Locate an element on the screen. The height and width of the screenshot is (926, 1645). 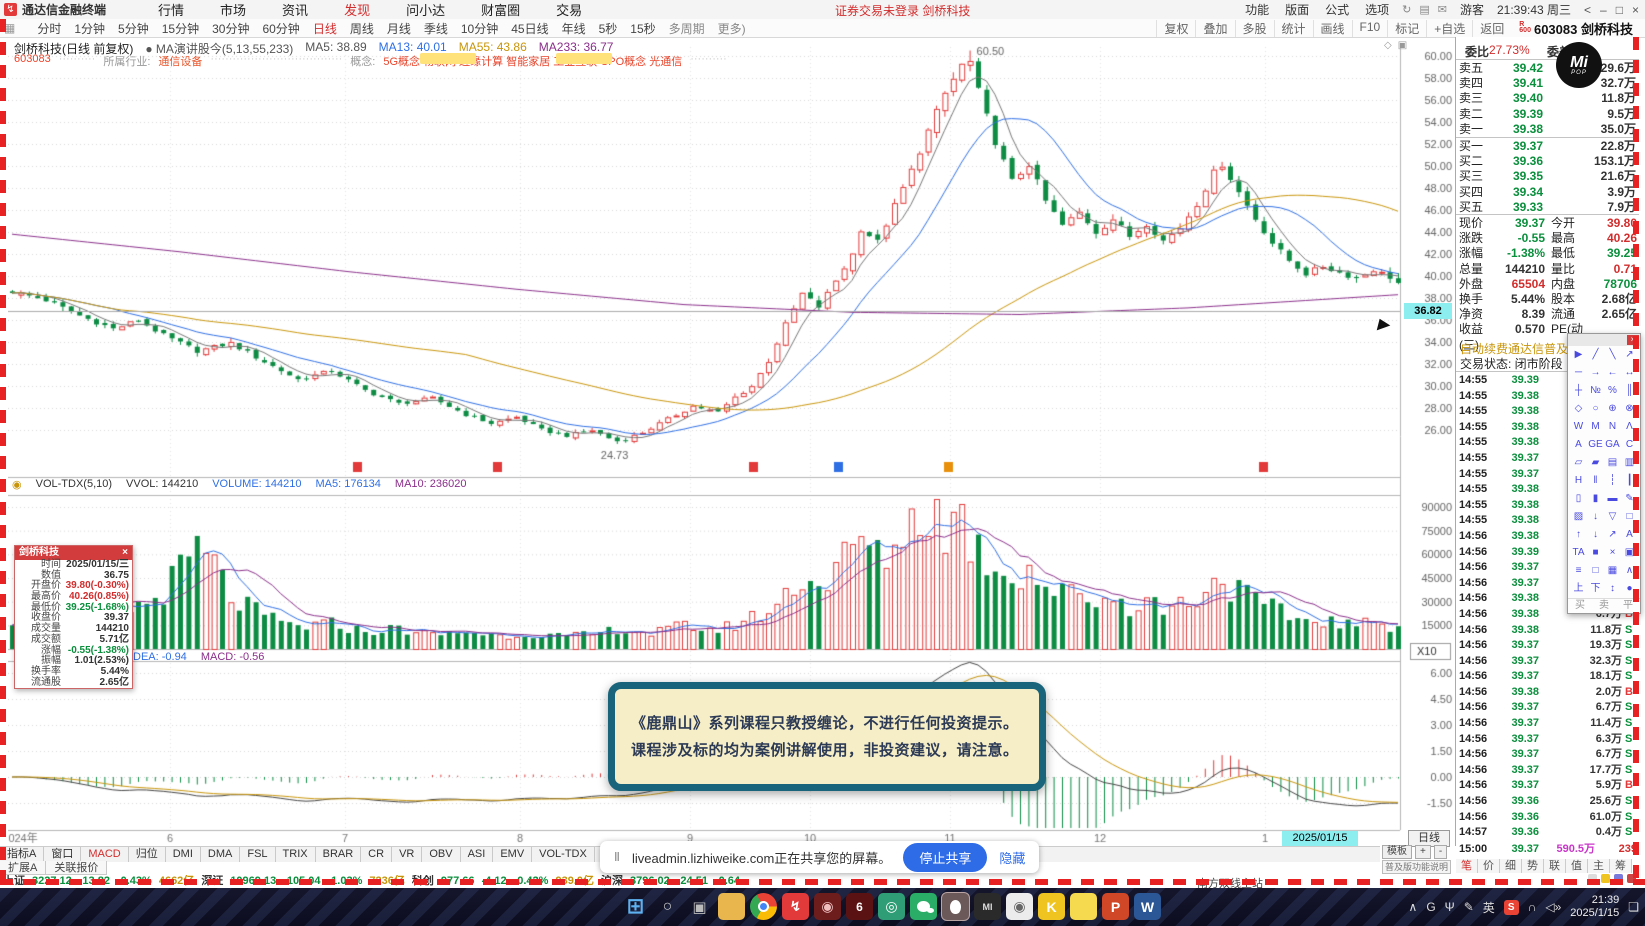
buy-level-row: 买五 39.33 7.9万 is located at coordinates (1547, 207).